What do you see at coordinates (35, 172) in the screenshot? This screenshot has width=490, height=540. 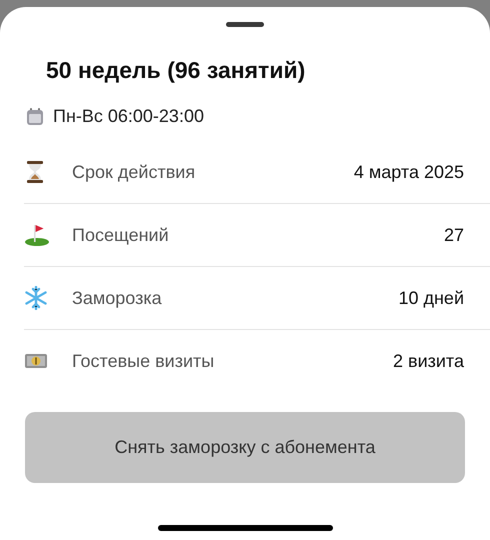 I see `hourglass-icon` at bounding box center [35, 172].